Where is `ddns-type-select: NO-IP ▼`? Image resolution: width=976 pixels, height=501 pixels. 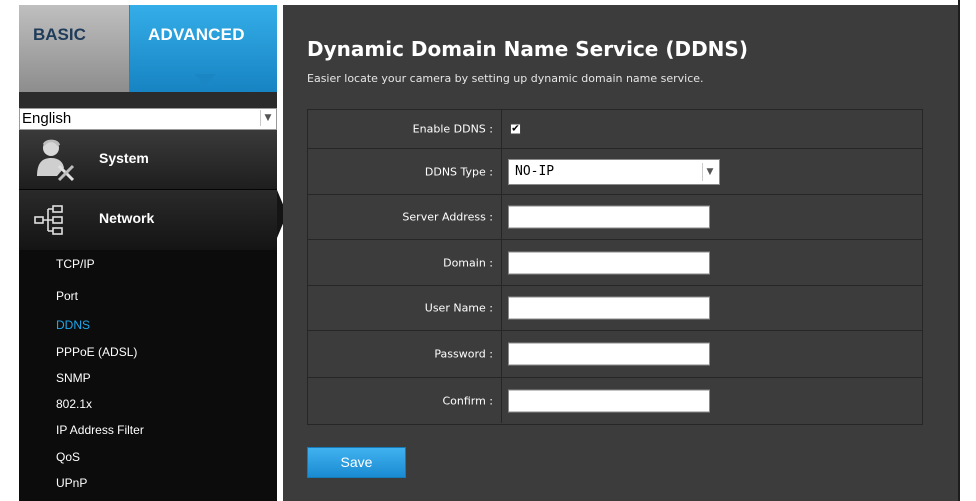
ddns-type-select: NO-IP ▼ is located at coordinates (614, 171).